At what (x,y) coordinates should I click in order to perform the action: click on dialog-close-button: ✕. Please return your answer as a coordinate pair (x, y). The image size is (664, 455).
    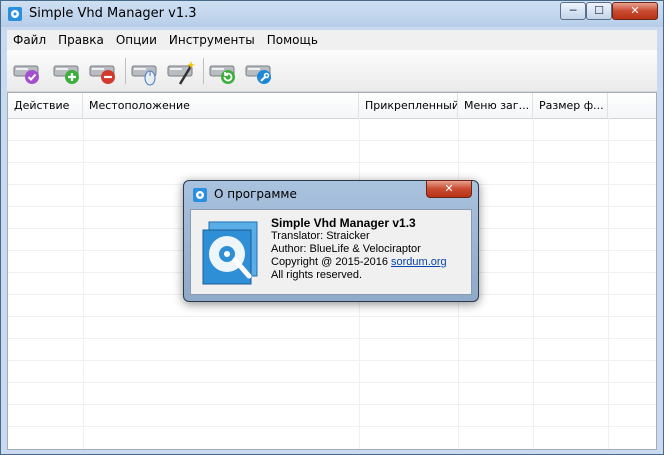
    Looking at the image, I should click on (449, 189).